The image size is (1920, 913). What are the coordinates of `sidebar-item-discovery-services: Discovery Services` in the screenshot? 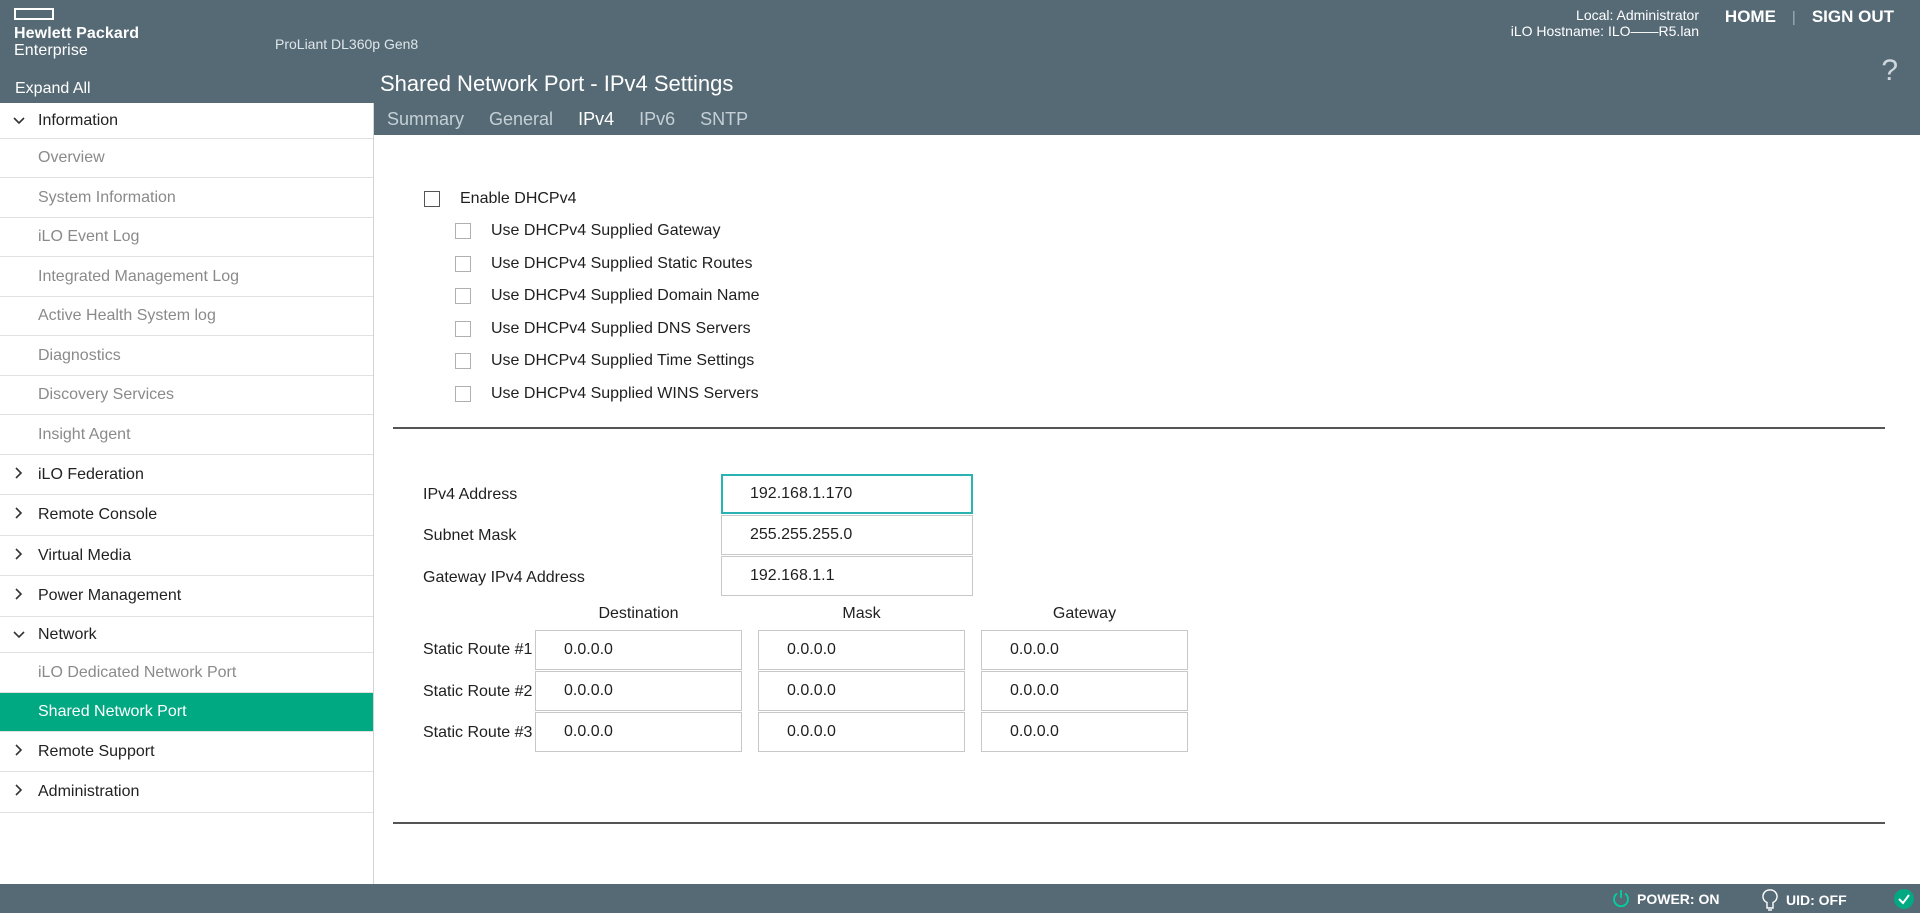 It's located at (186, 395).